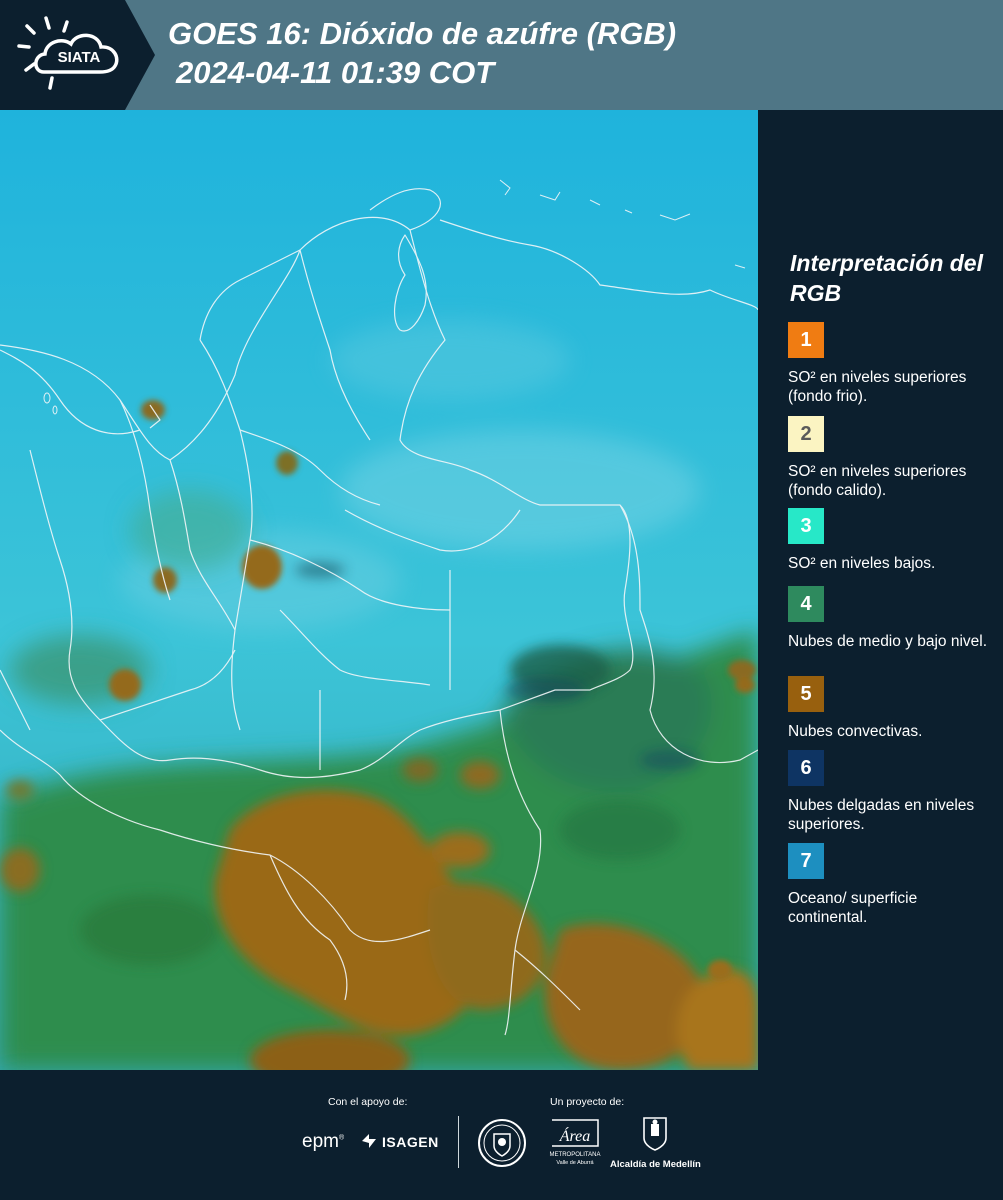 This screenshot has width=1003, height=1200. I want to click on legend-item-6: 6 Nubes delgadas en niveles superiores., so click(893, 792).